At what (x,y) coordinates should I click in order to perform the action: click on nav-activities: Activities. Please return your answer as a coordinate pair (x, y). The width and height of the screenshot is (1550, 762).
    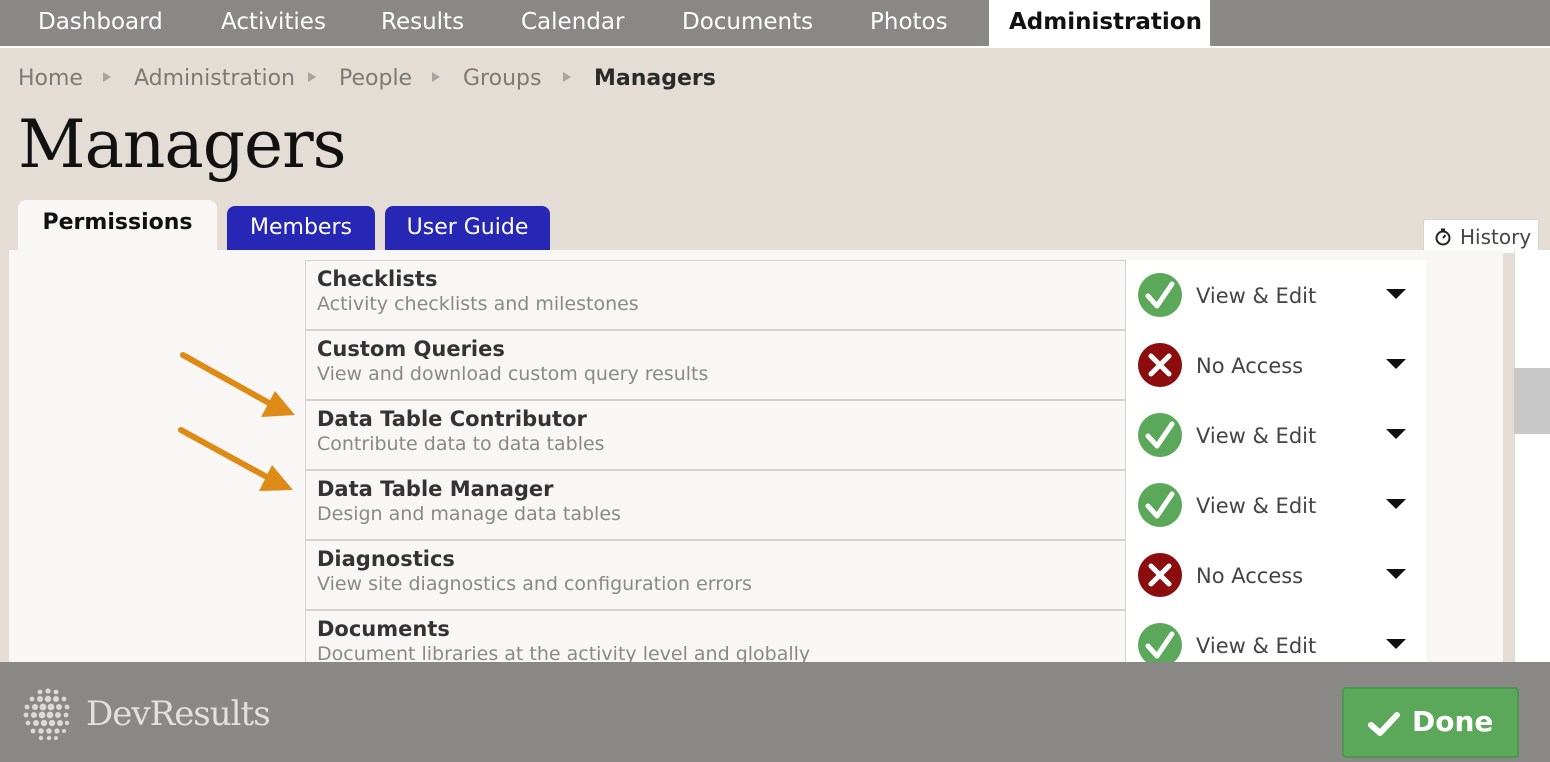
    Looking at the image, I should click on (273, 23).